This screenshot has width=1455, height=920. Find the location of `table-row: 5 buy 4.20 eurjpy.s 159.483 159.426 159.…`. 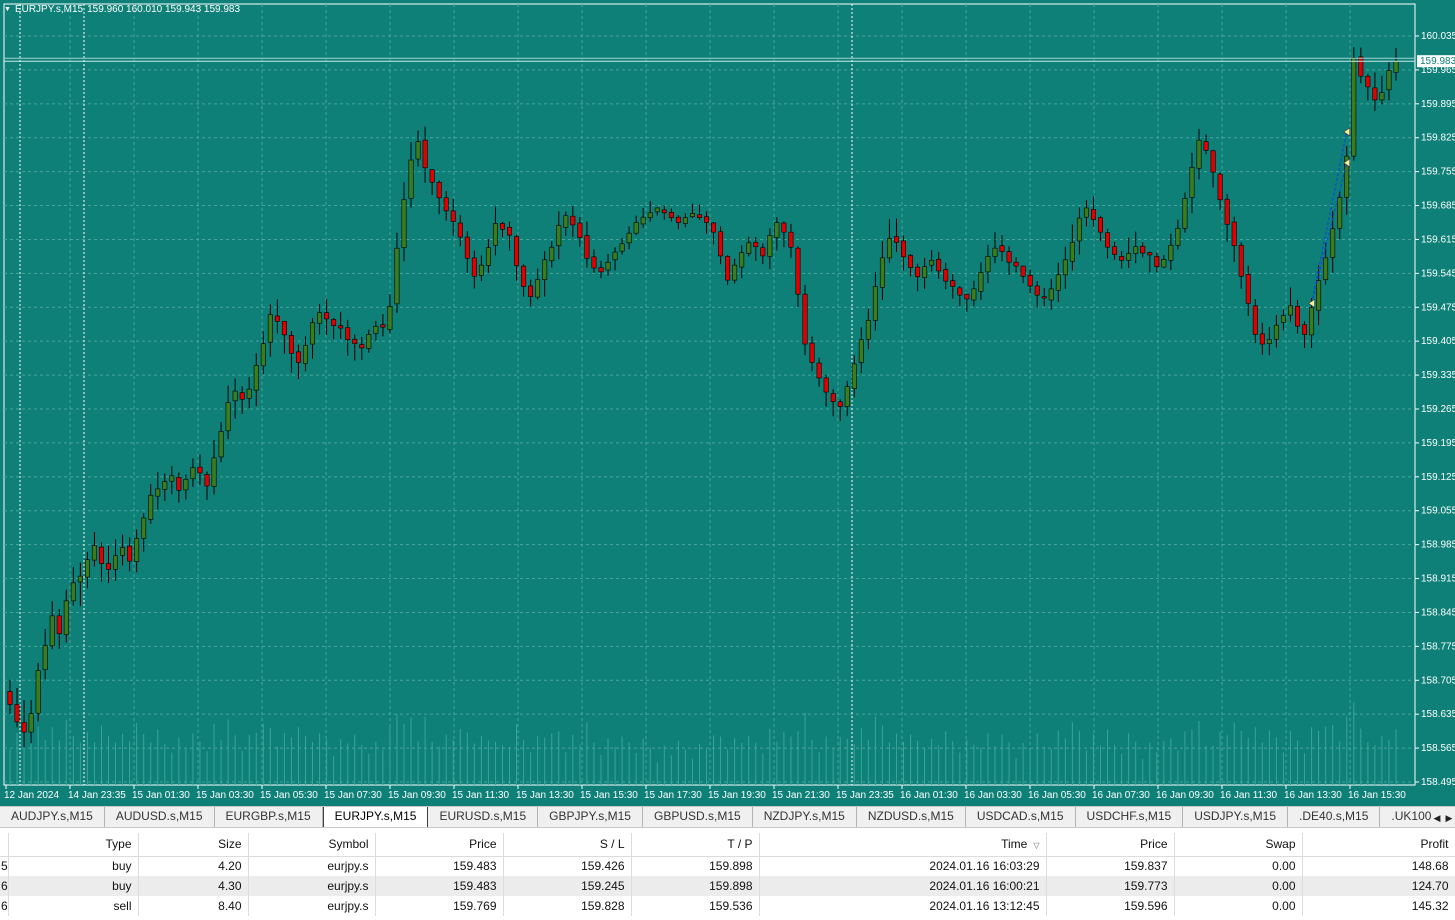

table-row: 5 buy 4.20 eurjpy.s 159.483 159.426 159.… is located at coordinates (727, 866).